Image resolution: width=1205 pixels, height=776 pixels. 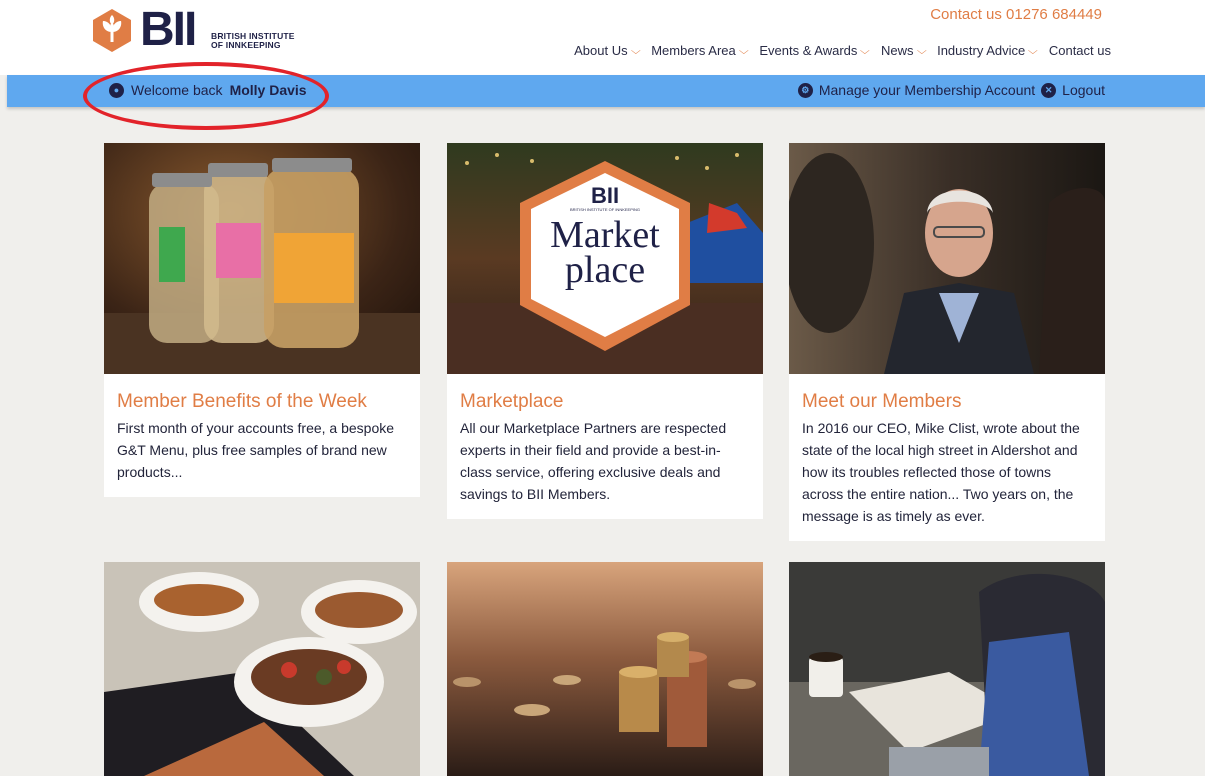 What do you see at coordinates (1083, 90) in the screenshot?
I see `logout-link: Logout` at bounding box center [1083, 90].